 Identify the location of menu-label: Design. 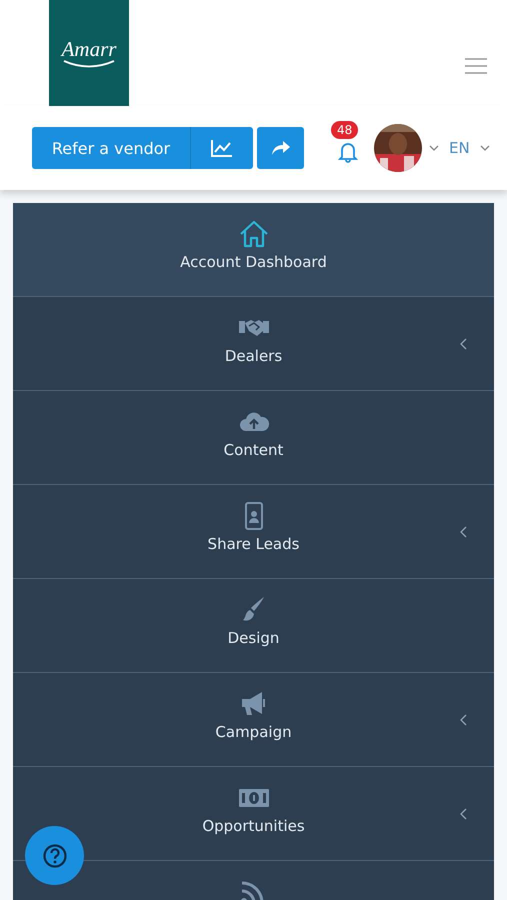
(254, 638).